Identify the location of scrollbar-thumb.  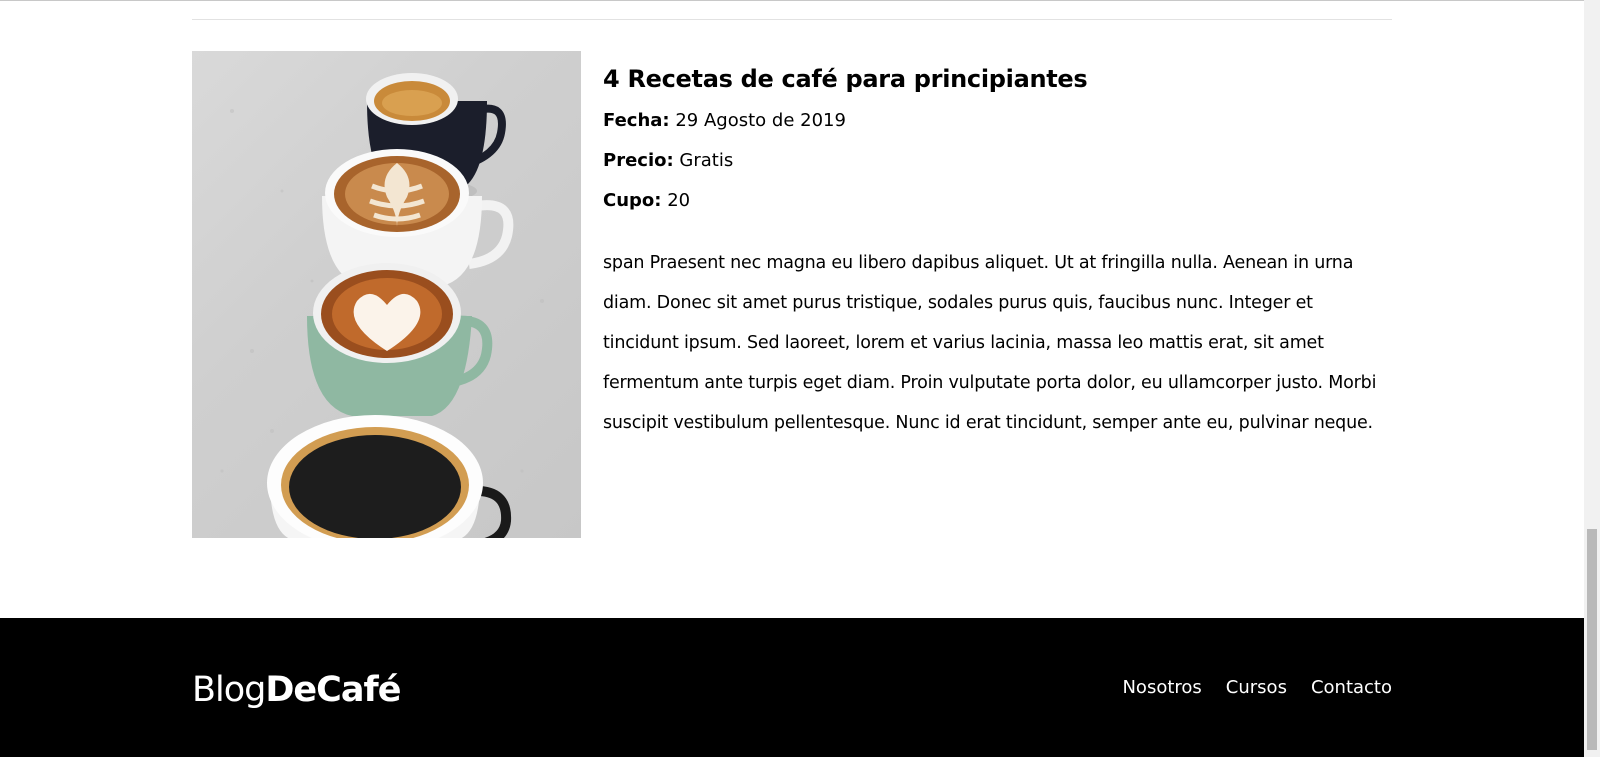
(1592, 639).